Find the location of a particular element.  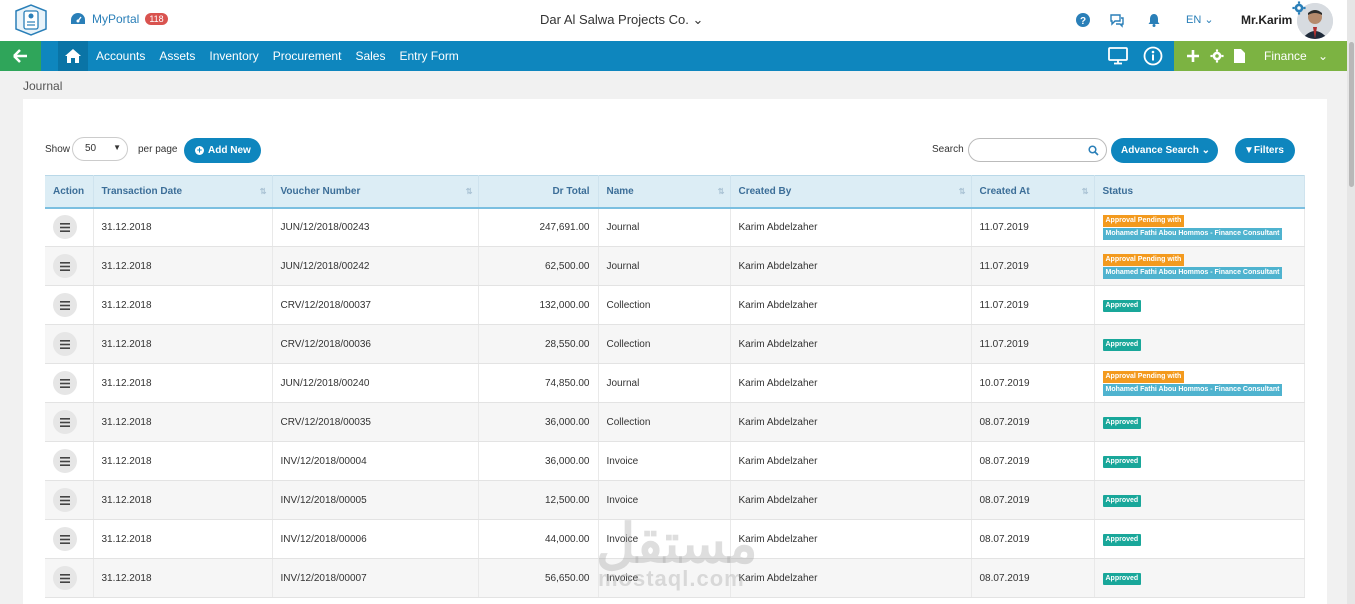

col-name: Name ⇅ is located at coordinates (664, 192).